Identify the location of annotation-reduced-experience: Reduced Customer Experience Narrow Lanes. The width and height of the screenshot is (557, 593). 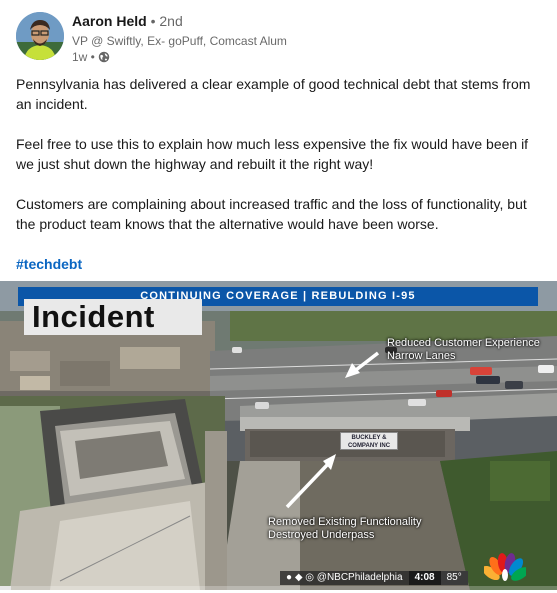
(463, 350).